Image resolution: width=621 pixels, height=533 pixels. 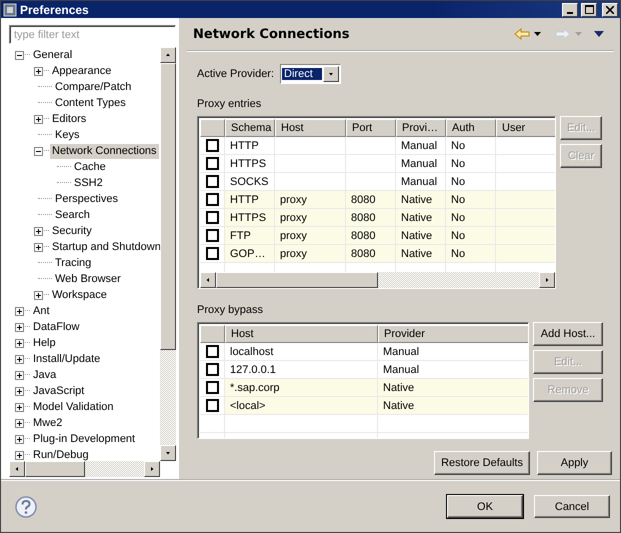 What do you see at coordinates (364, 388) in the screenshot?
I see `table-row: *.sap.corp Native` at bounding box center [364, 388].